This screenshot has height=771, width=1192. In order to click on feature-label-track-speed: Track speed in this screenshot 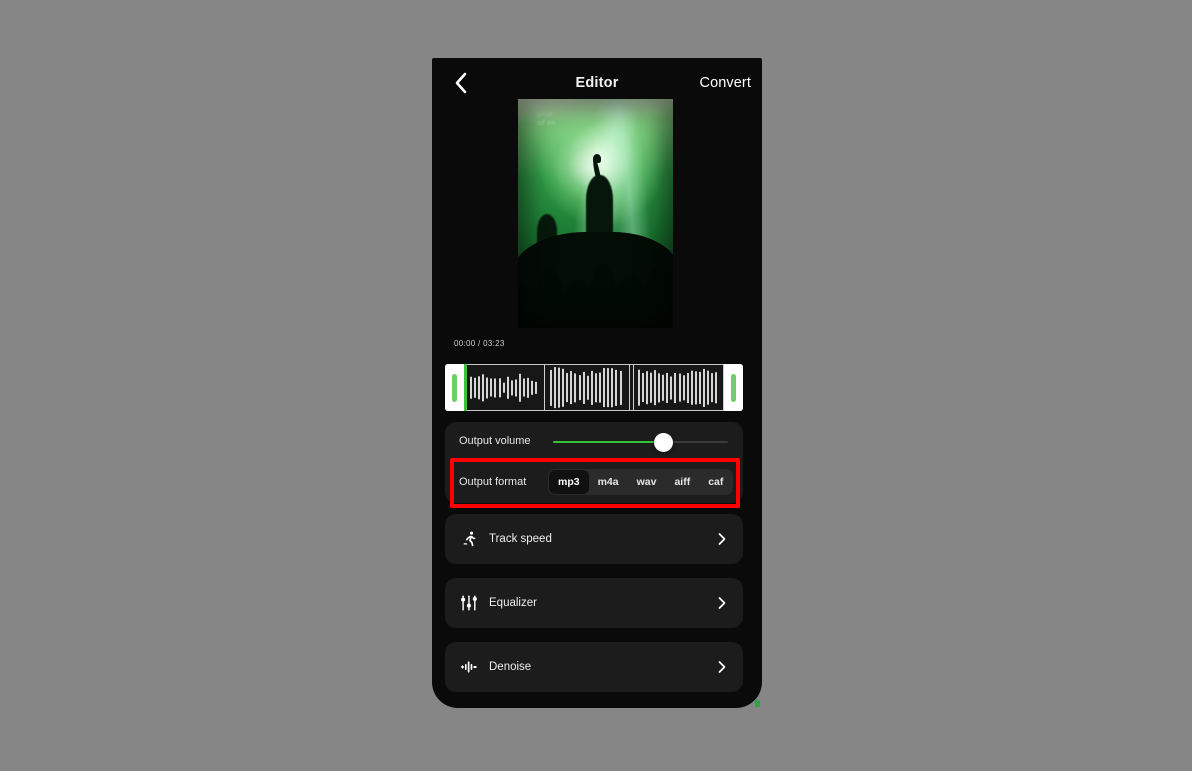, I will do `click(520, 539)`.